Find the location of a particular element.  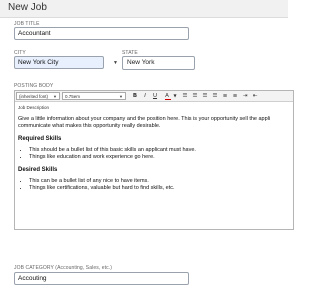

font-family-select: (inherited font) ▼ is located at coordinates (38, 96).